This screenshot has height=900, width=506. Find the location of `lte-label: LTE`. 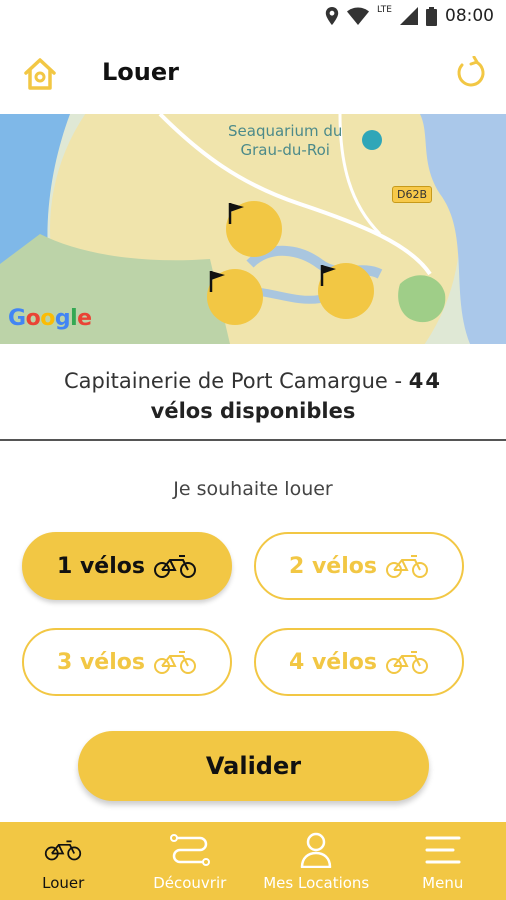

lte-label: LTE is located at coordinates (384, 10).